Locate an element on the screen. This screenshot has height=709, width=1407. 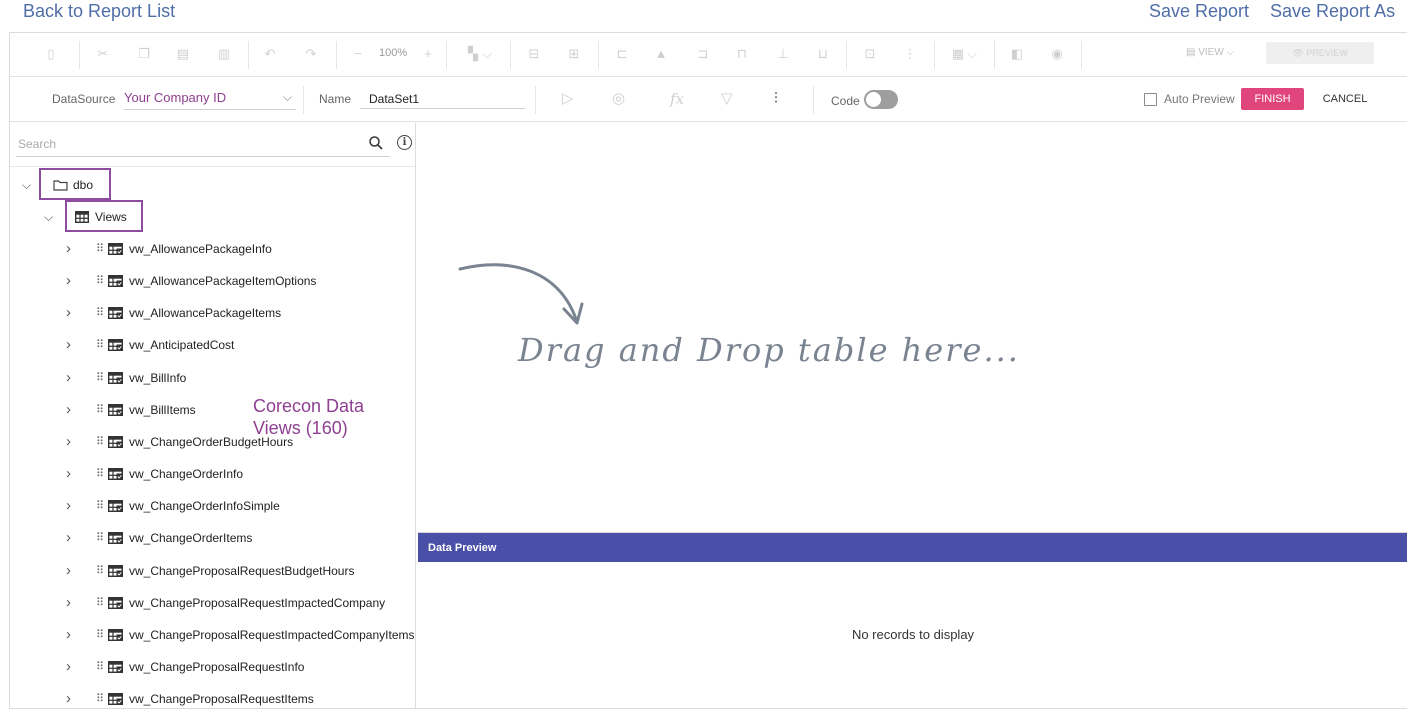
center-vertical-icon: ⋮ is located at coordinates (910, 54).